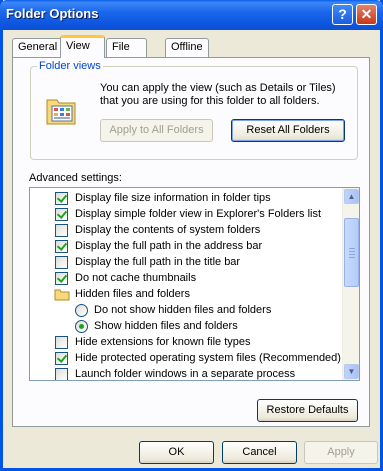 This screenshot has width=383, height=471. What do you see at coordinates (351, 196) in the screenshot?
I see `scroll-up-button: ▲` at bounding box center [351, 196].